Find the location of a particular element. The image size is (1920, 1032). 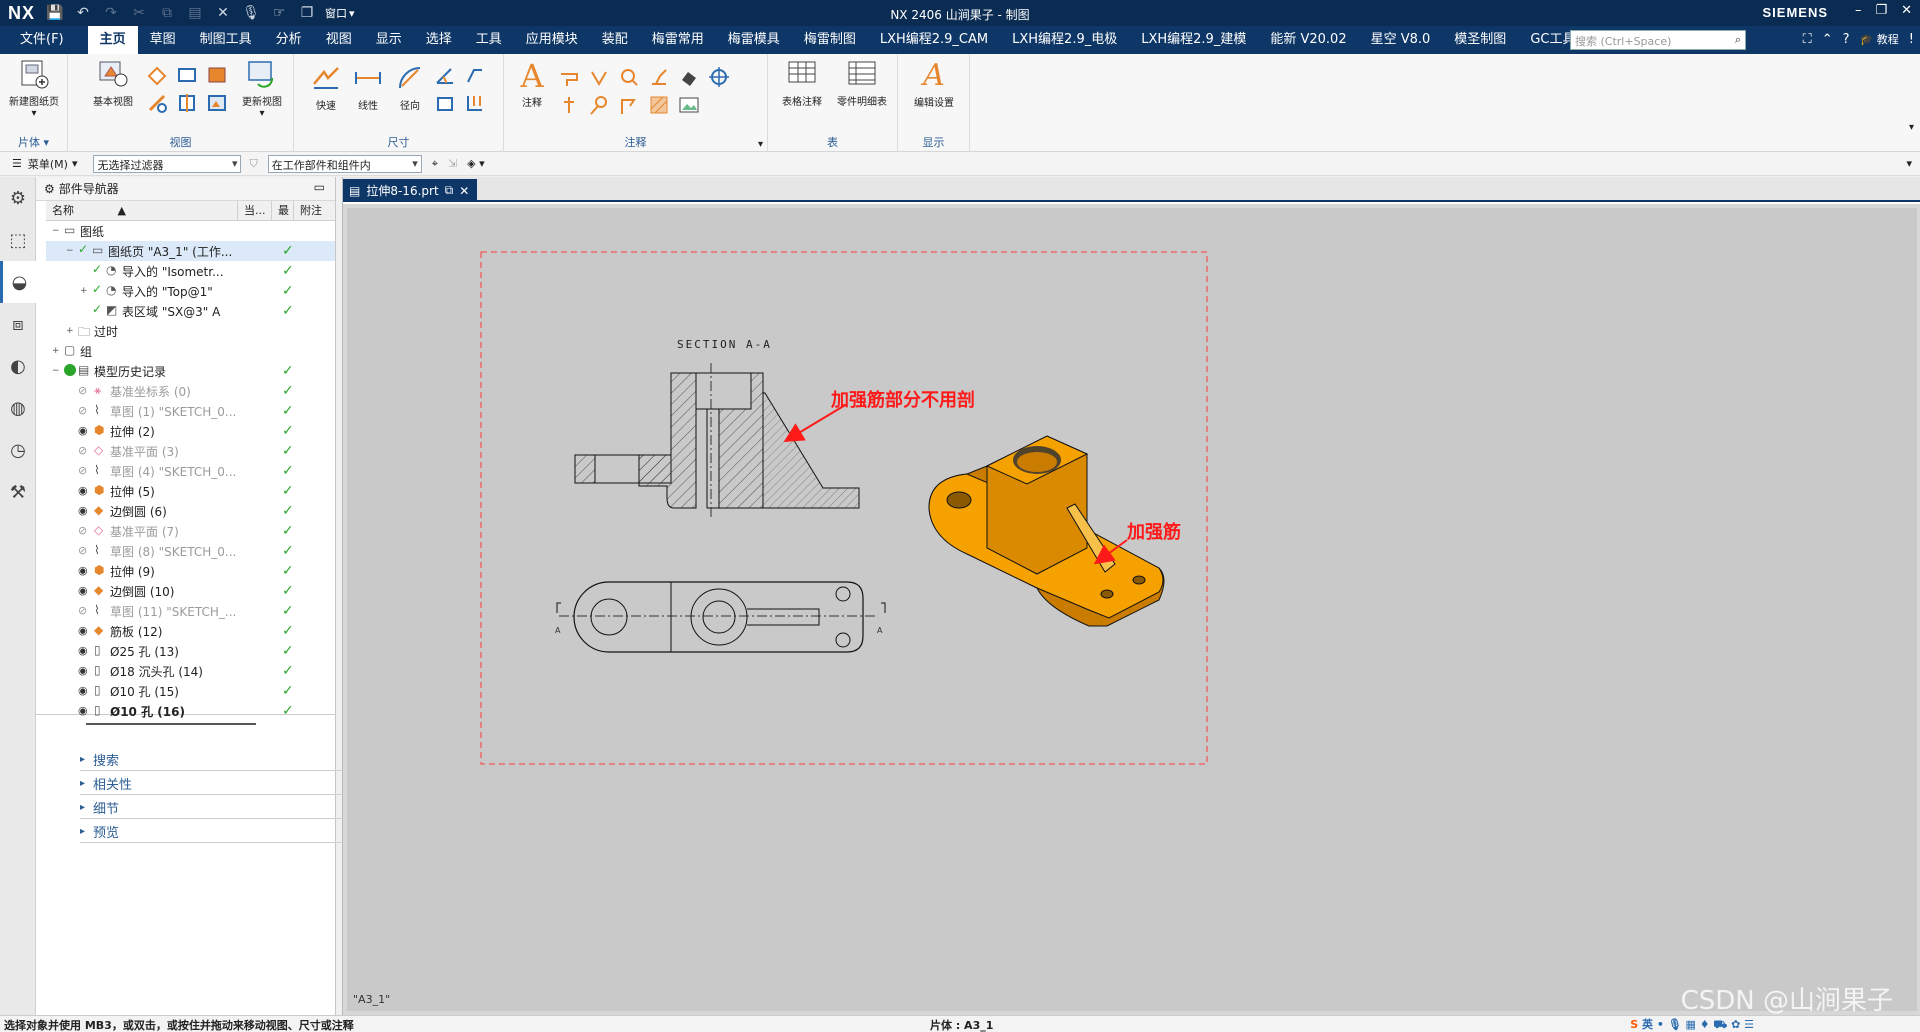

column-latest: 最 is located at coordinates (283, 210).